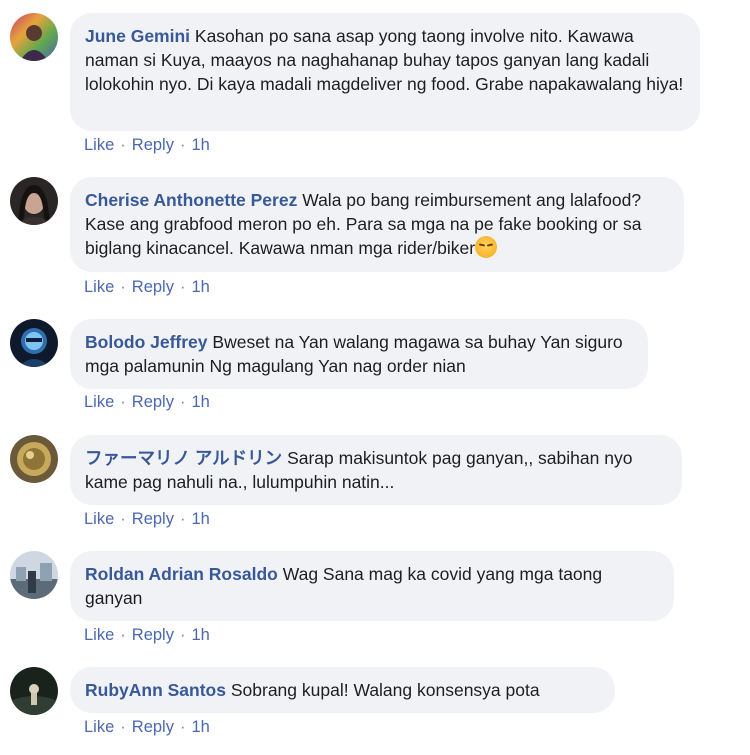 This screenshot has height=755, width=750. What do you see at coordinates (385, 690) in the screenshot?
I see `comment-text: Sobrang kupal! Walang konsensya pota` at bounding box center [385, 690].